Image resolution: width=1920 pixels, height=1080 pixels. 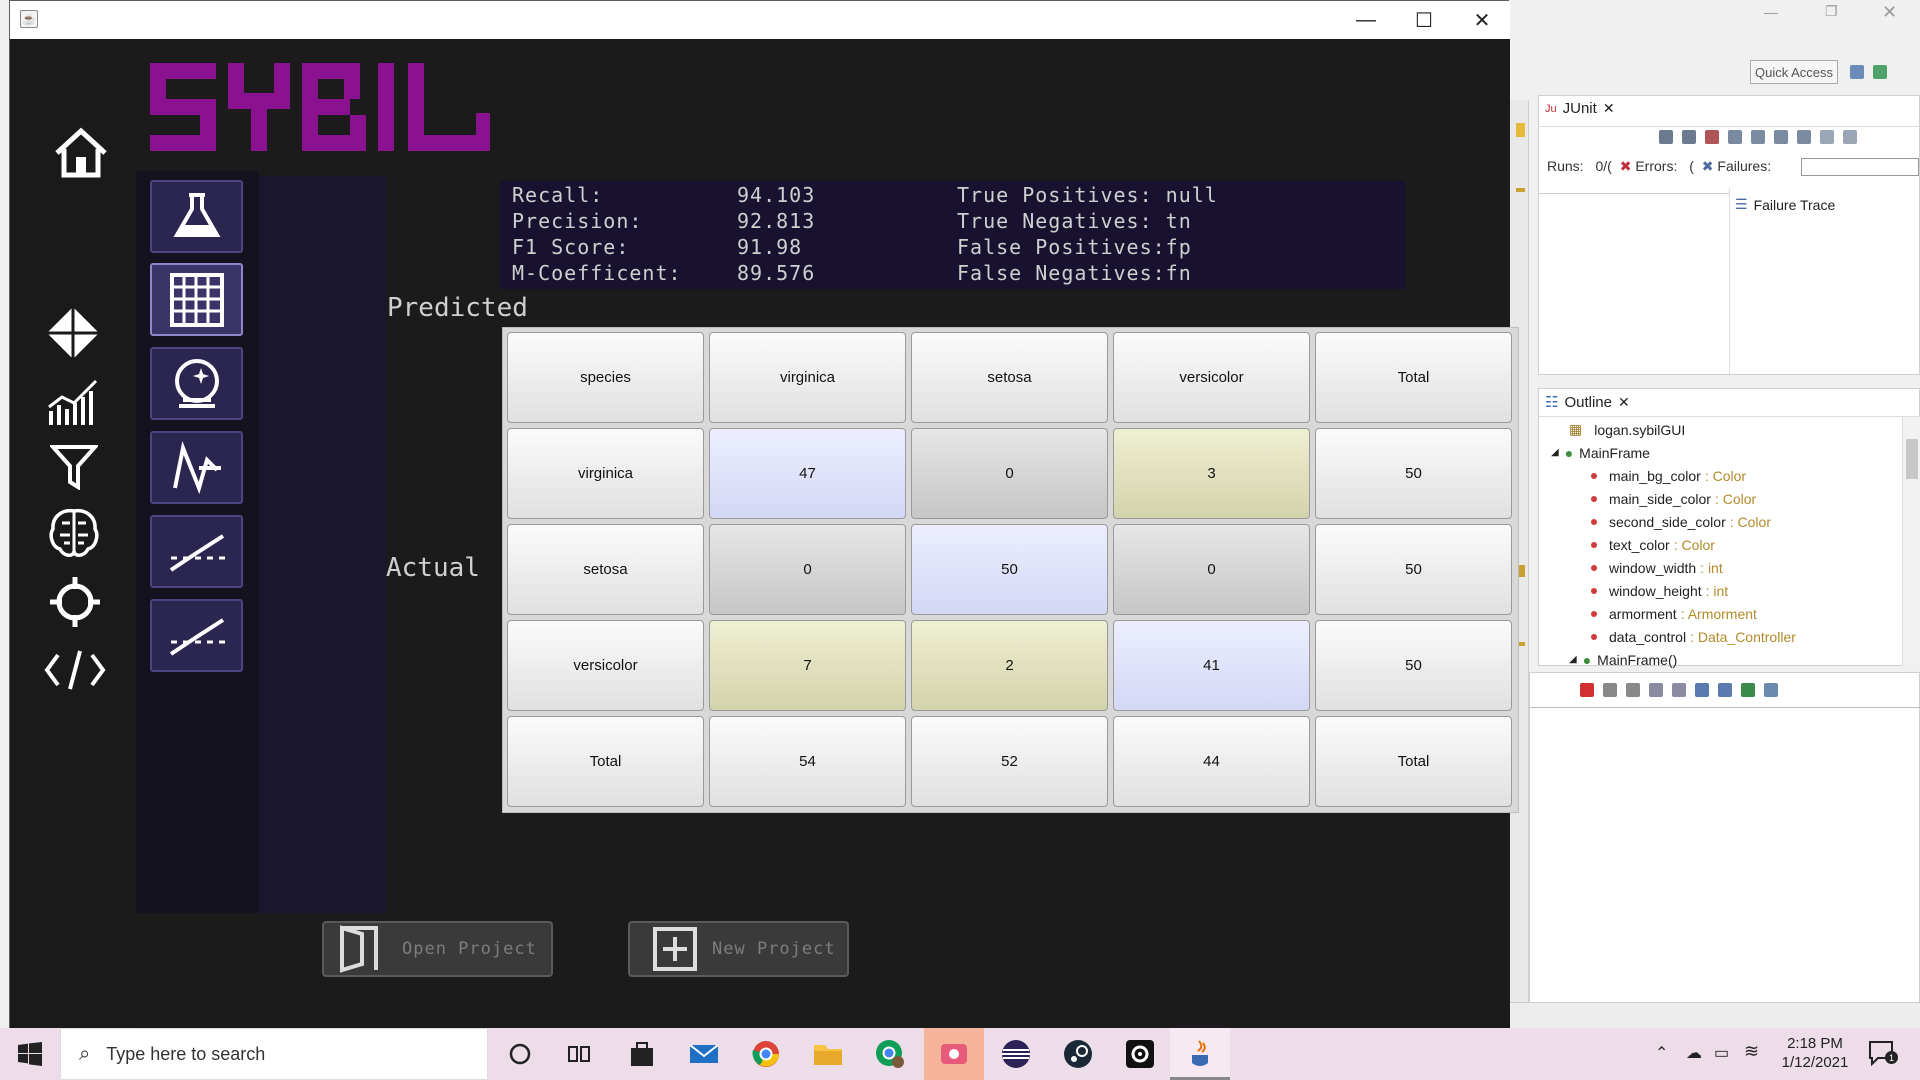 What do you see at coordinates (1758, 137) in the screenshot?
I see `rerun-icon` at bounding box center [1758, 137].